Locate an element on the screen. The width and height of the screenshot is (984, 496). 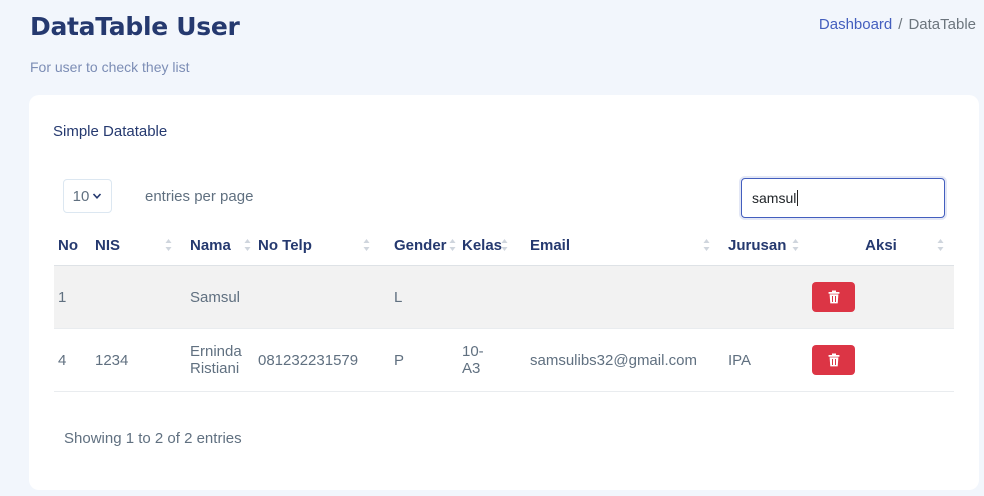
breadcrumb-dashboard-link: Dashboard is located at coordinates (855, 24).